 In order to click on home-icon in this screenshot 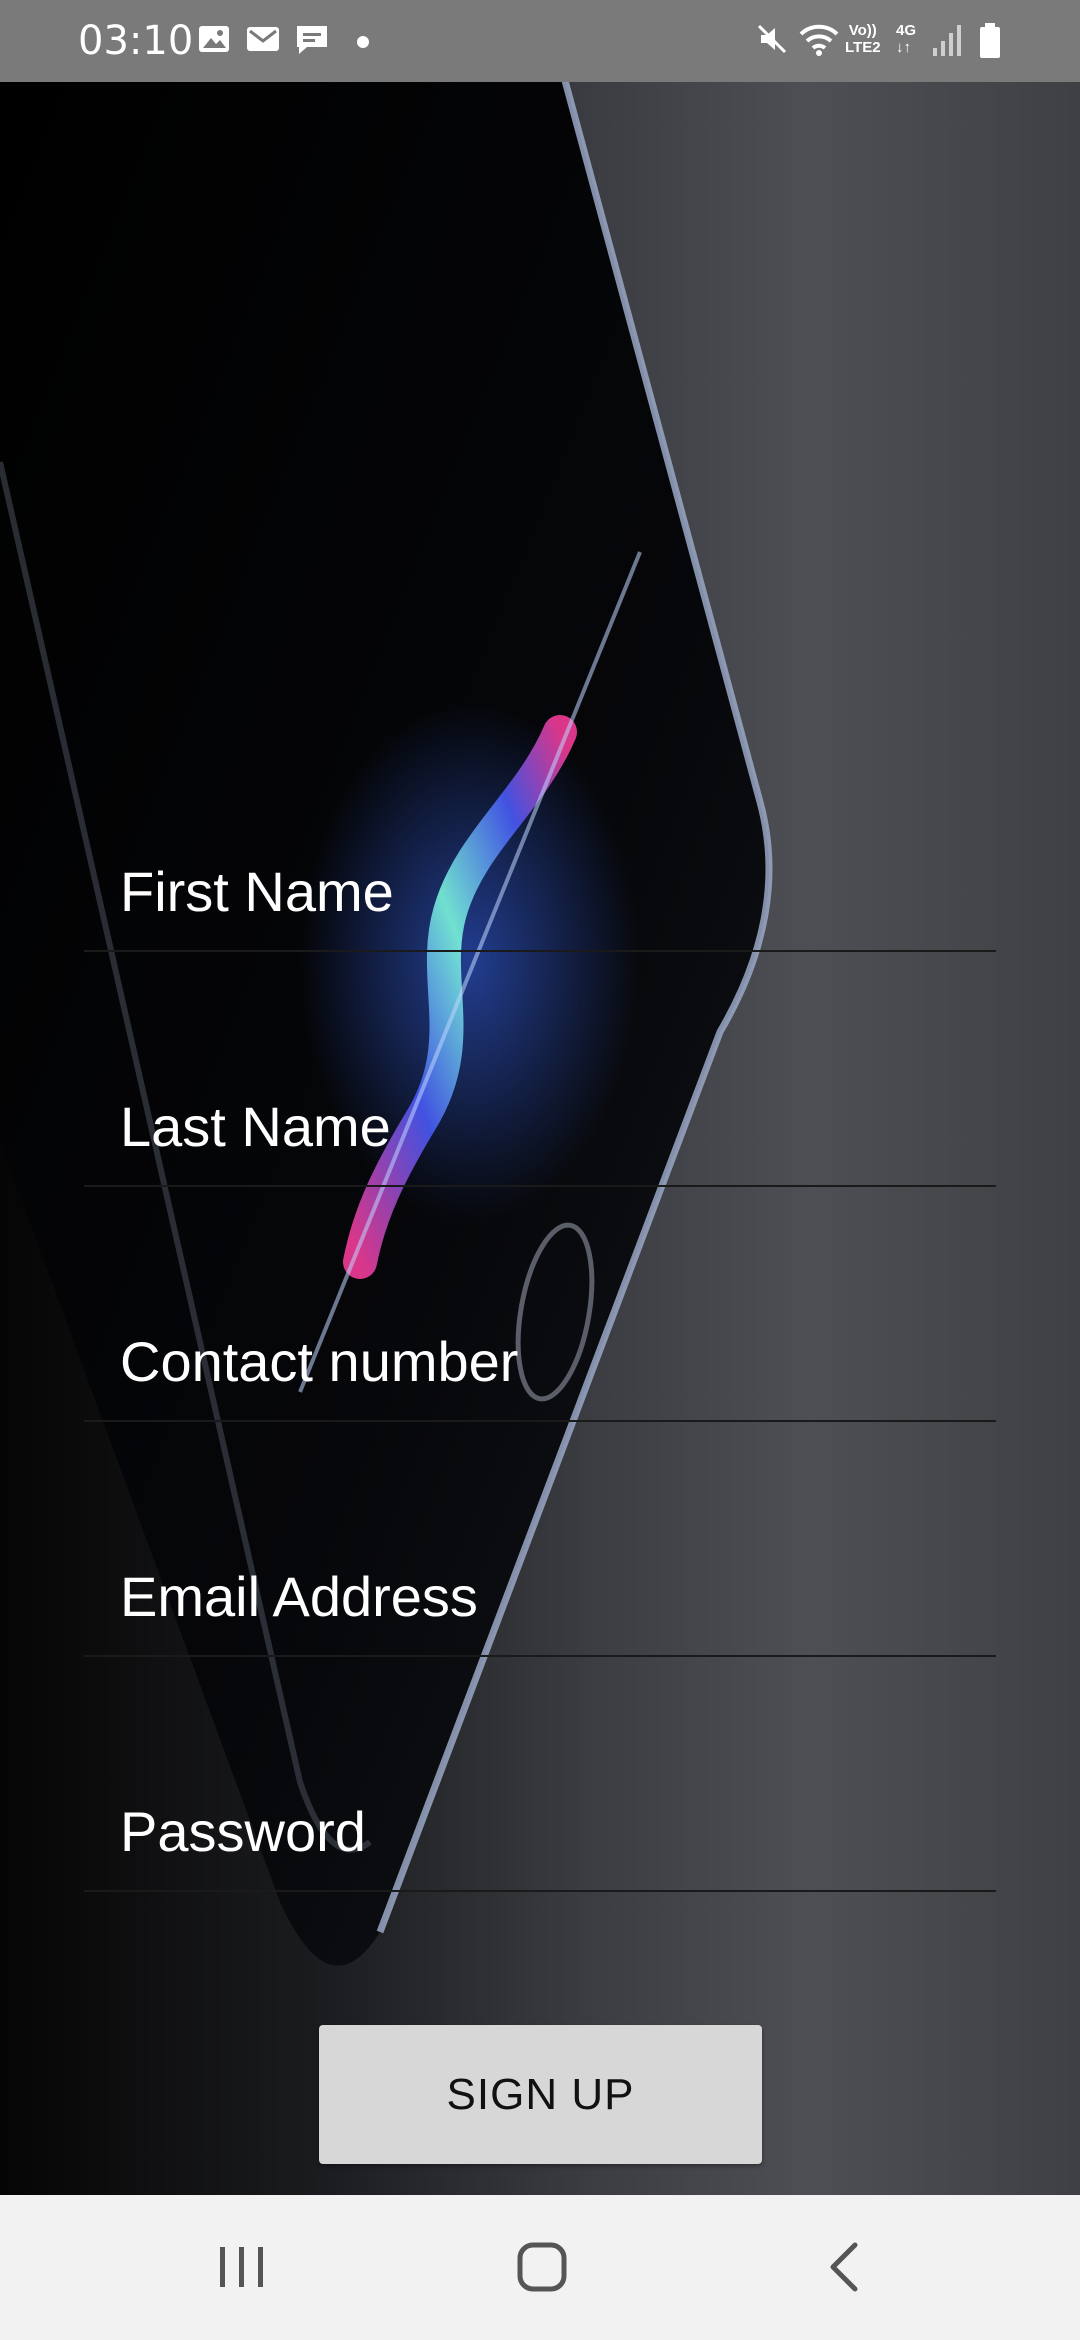, I will do `click(542, 2267)`.